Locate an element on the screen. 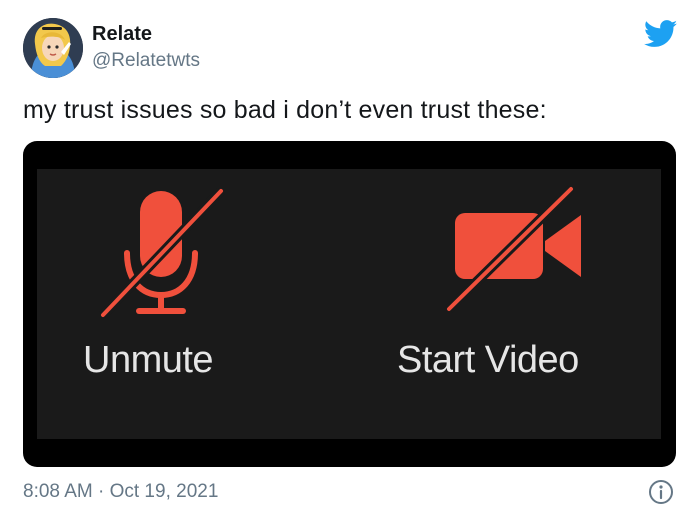  unmute-label: Unmute is located at coordinates (148, 360).